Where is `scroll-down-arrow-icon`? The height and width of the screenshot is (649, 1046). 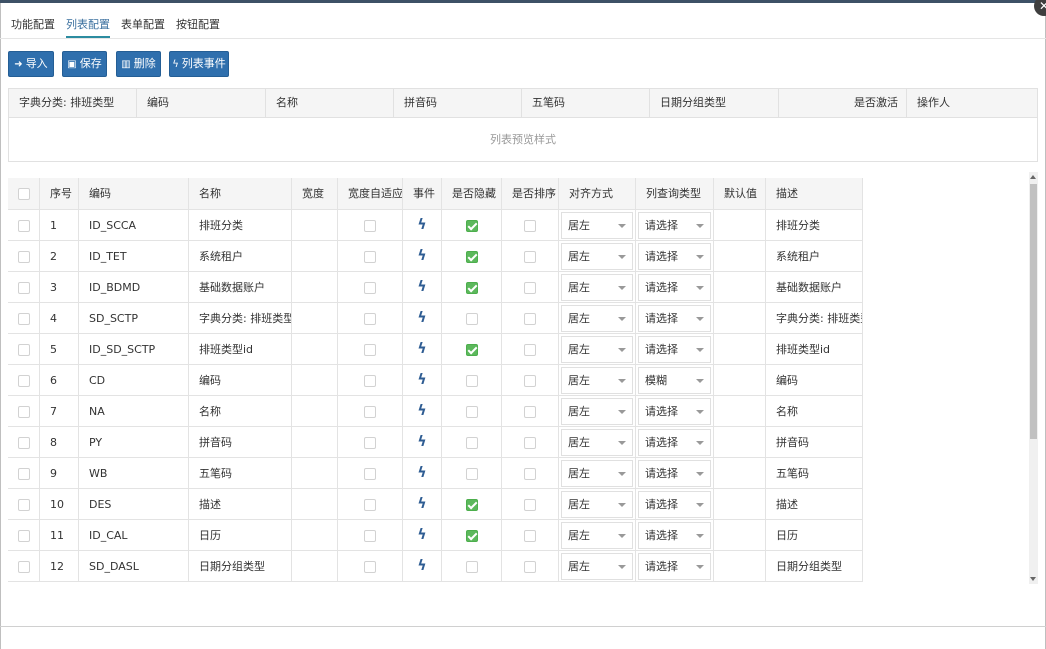 scroll-down-arrow-icon is located at coordinates (1033, 579).